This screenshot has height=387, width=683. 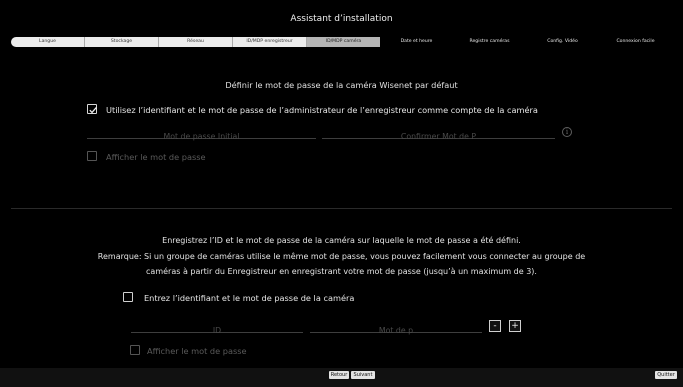 I want to click on enter-camera-credentials-checkbox, so click(x=128, y=297).